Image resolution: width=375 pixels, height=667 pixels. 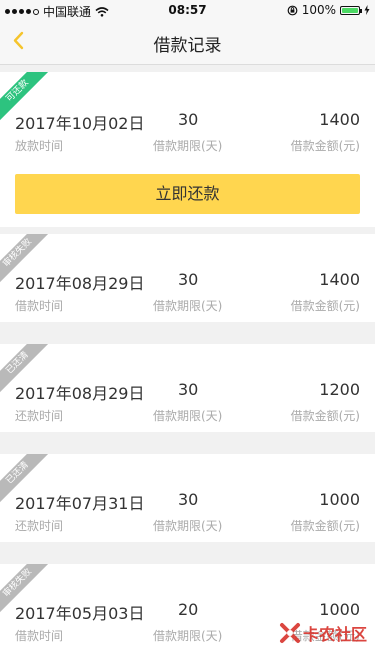 I want to click on record-amount: 1200, so click(x=339, y=389).